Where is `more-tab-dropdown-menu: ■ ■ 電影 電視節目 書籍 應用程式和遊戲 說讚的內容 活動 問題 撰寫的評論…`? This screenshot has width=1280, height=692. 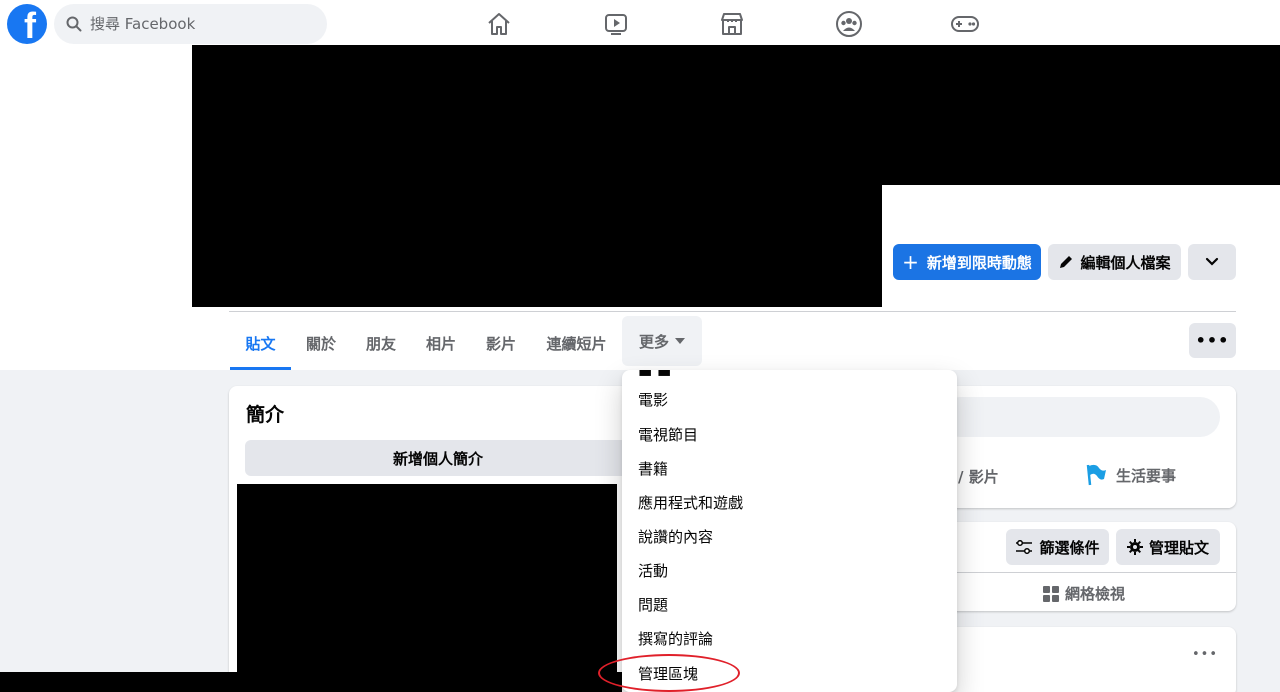
more-tab-dropdown-menu: ■ ■ 電影 電視節目 書籍 應用程式和遊戲 說讚的內容 活動 問題 撰寫的評論… is located at coordinates (789, 531).